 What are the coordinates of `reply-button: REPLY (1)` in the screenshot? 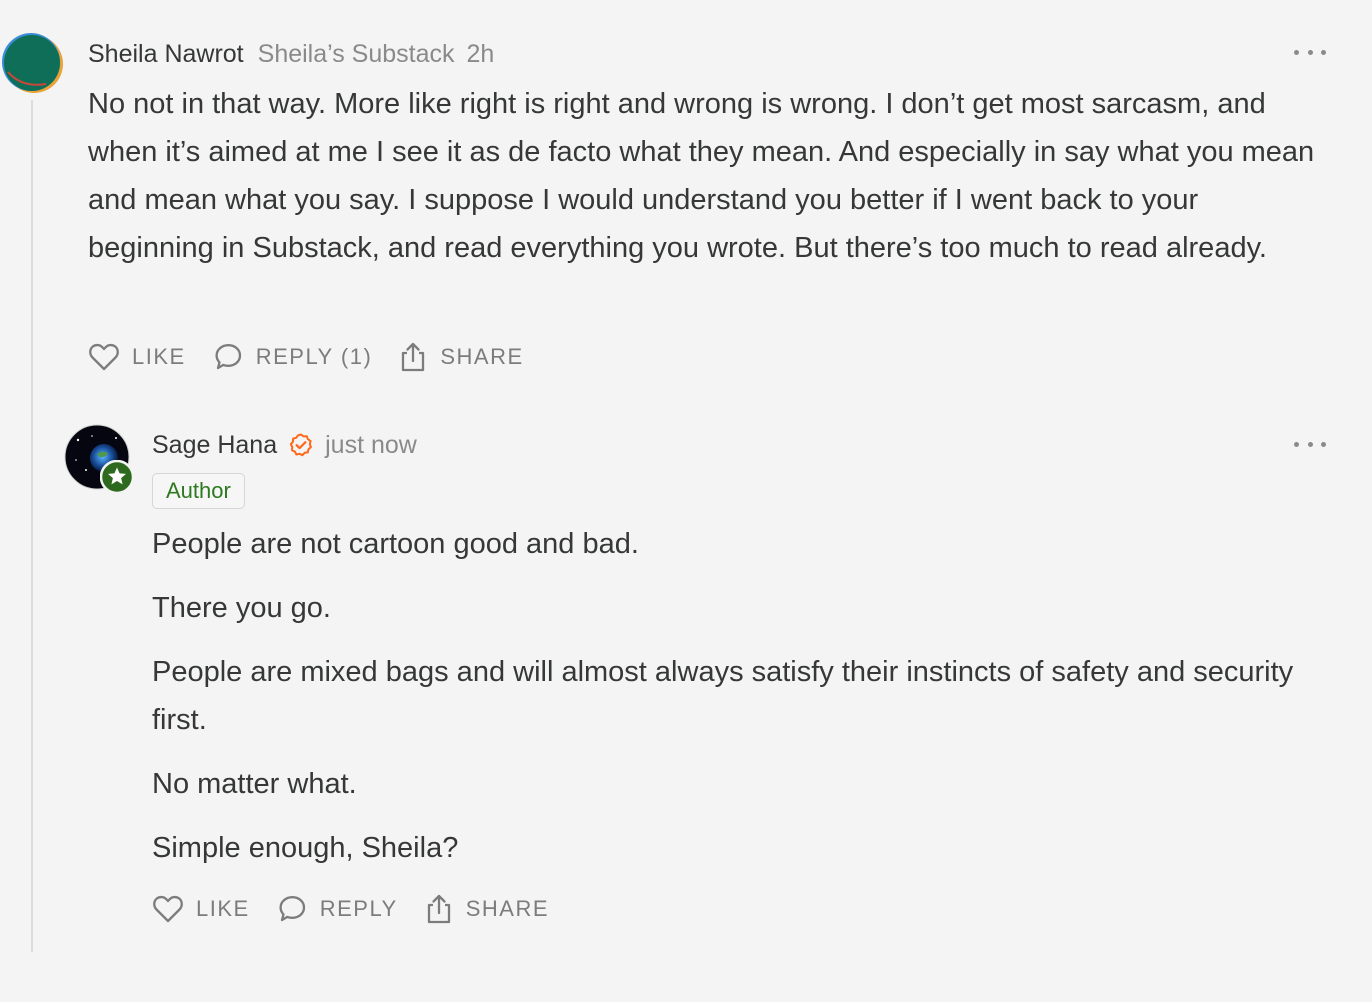 It's located at (292, 357).